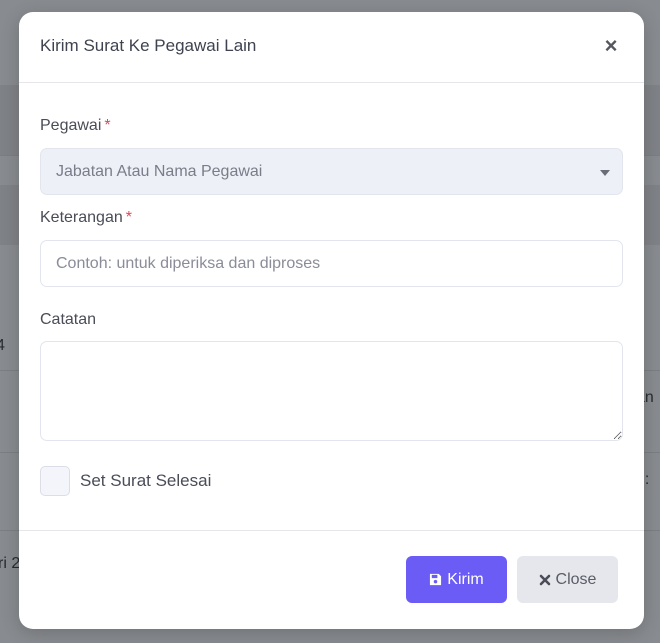  I want to click on keterangan-label: Keterangan *, so click(86, 218).